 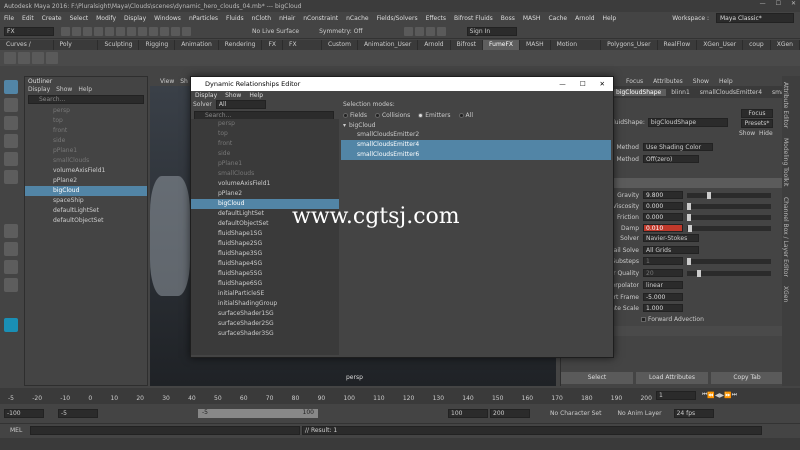 What do you see at coordinates (392, 115) in the screenshot?
I see `mode-collisions: Collisions` at bounding box center [392, 115].